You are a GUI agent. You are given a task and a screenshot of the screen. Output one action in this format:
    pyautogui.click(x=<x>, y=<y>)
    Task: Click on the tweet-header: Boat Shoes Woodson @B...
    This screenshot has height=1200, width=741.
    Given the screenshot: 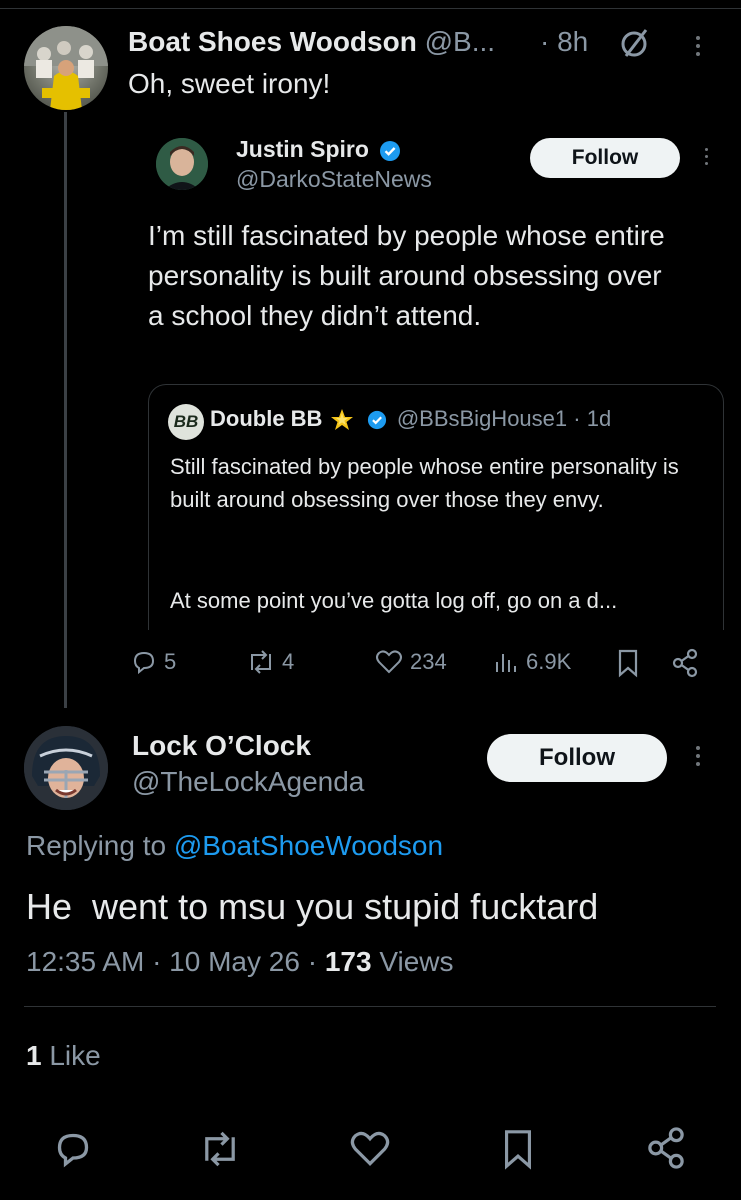 What is the action you would take?
    pyautogui.click(x=368, y=44)
    